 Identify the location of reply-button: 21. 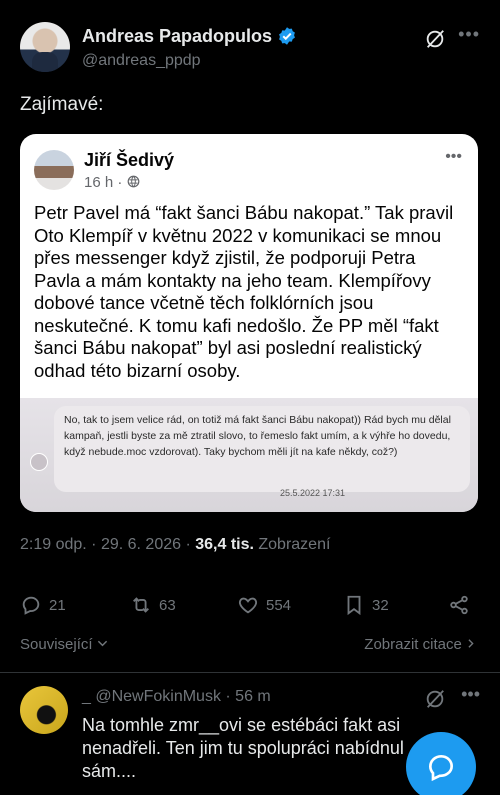
(43, 605).